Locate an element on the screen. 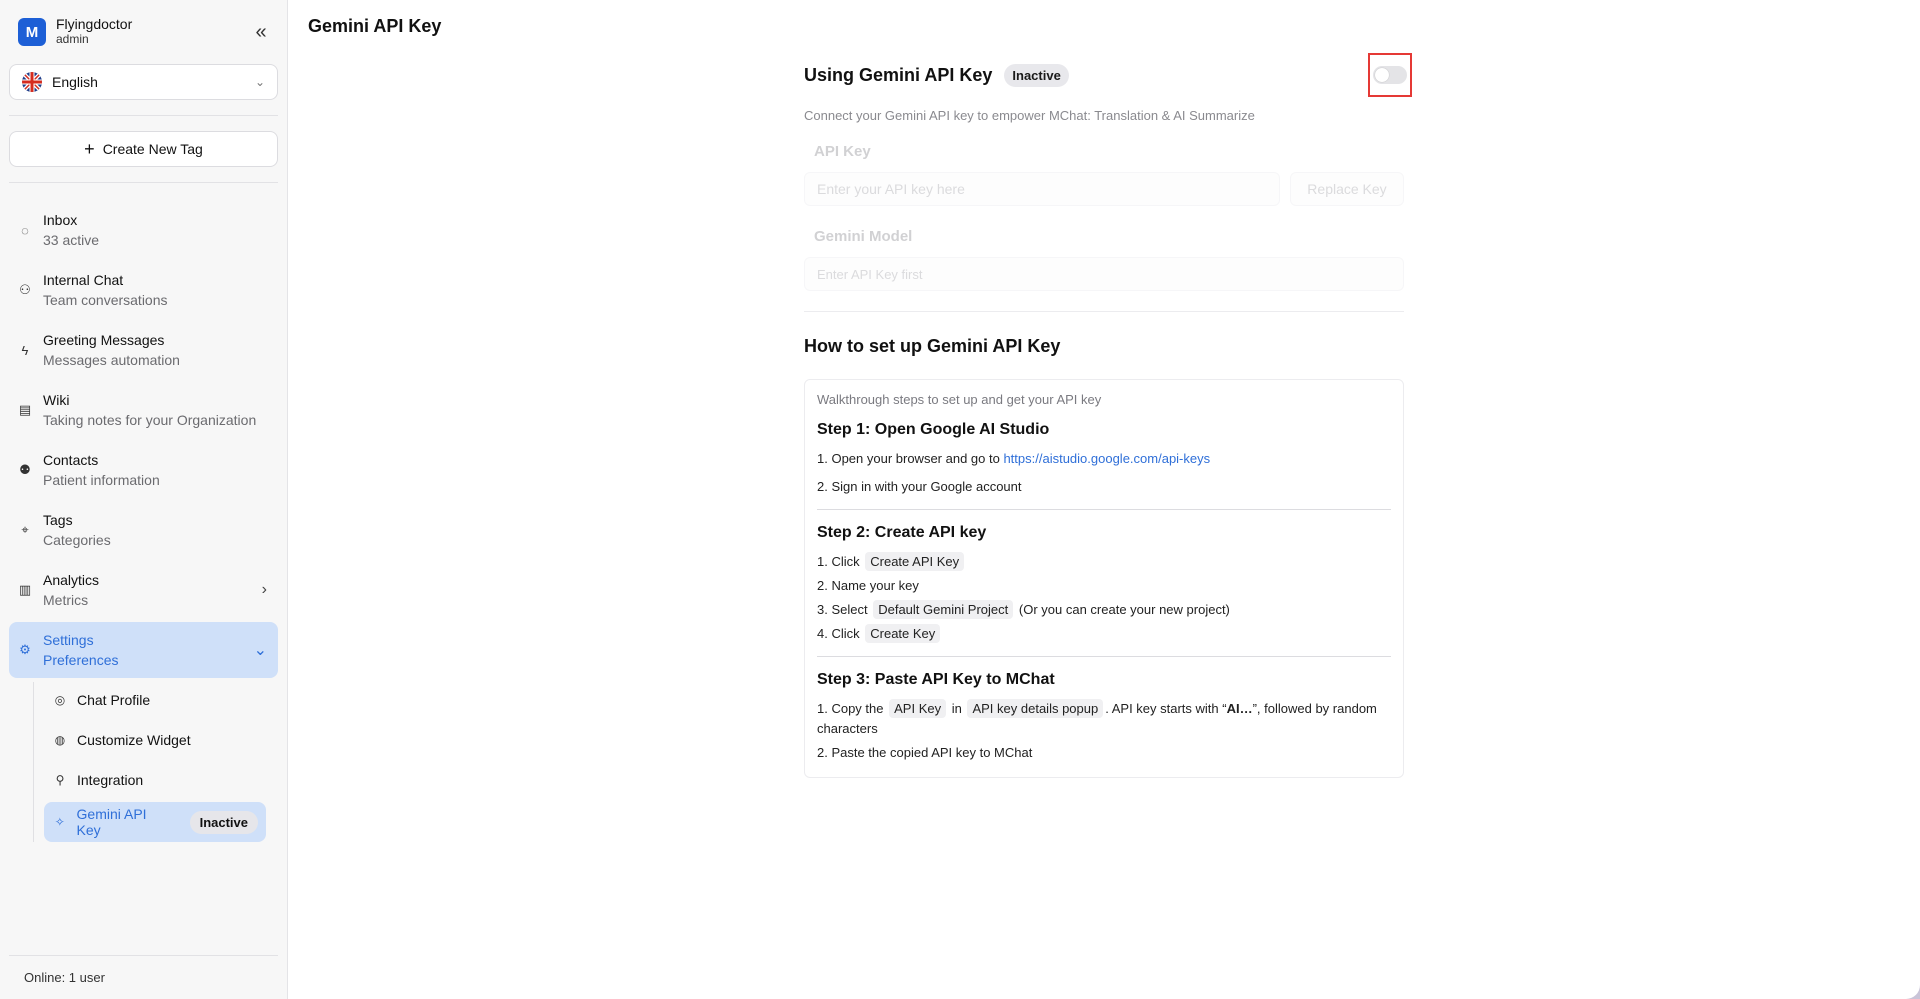 The height and width of the screenshot is (999, 1920). step-title: Step 2: Create API key is located at coordinates (902, 532).